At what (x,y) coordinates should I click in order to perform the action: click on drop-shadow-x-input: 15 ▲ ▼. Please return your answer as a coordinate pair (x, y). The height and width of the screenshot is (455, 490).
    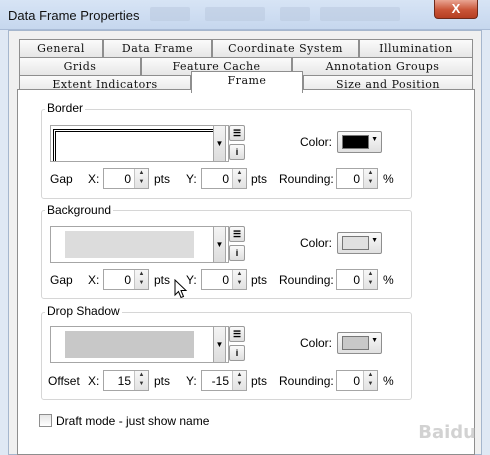
    Looking at the image, I should click on (126, 380).